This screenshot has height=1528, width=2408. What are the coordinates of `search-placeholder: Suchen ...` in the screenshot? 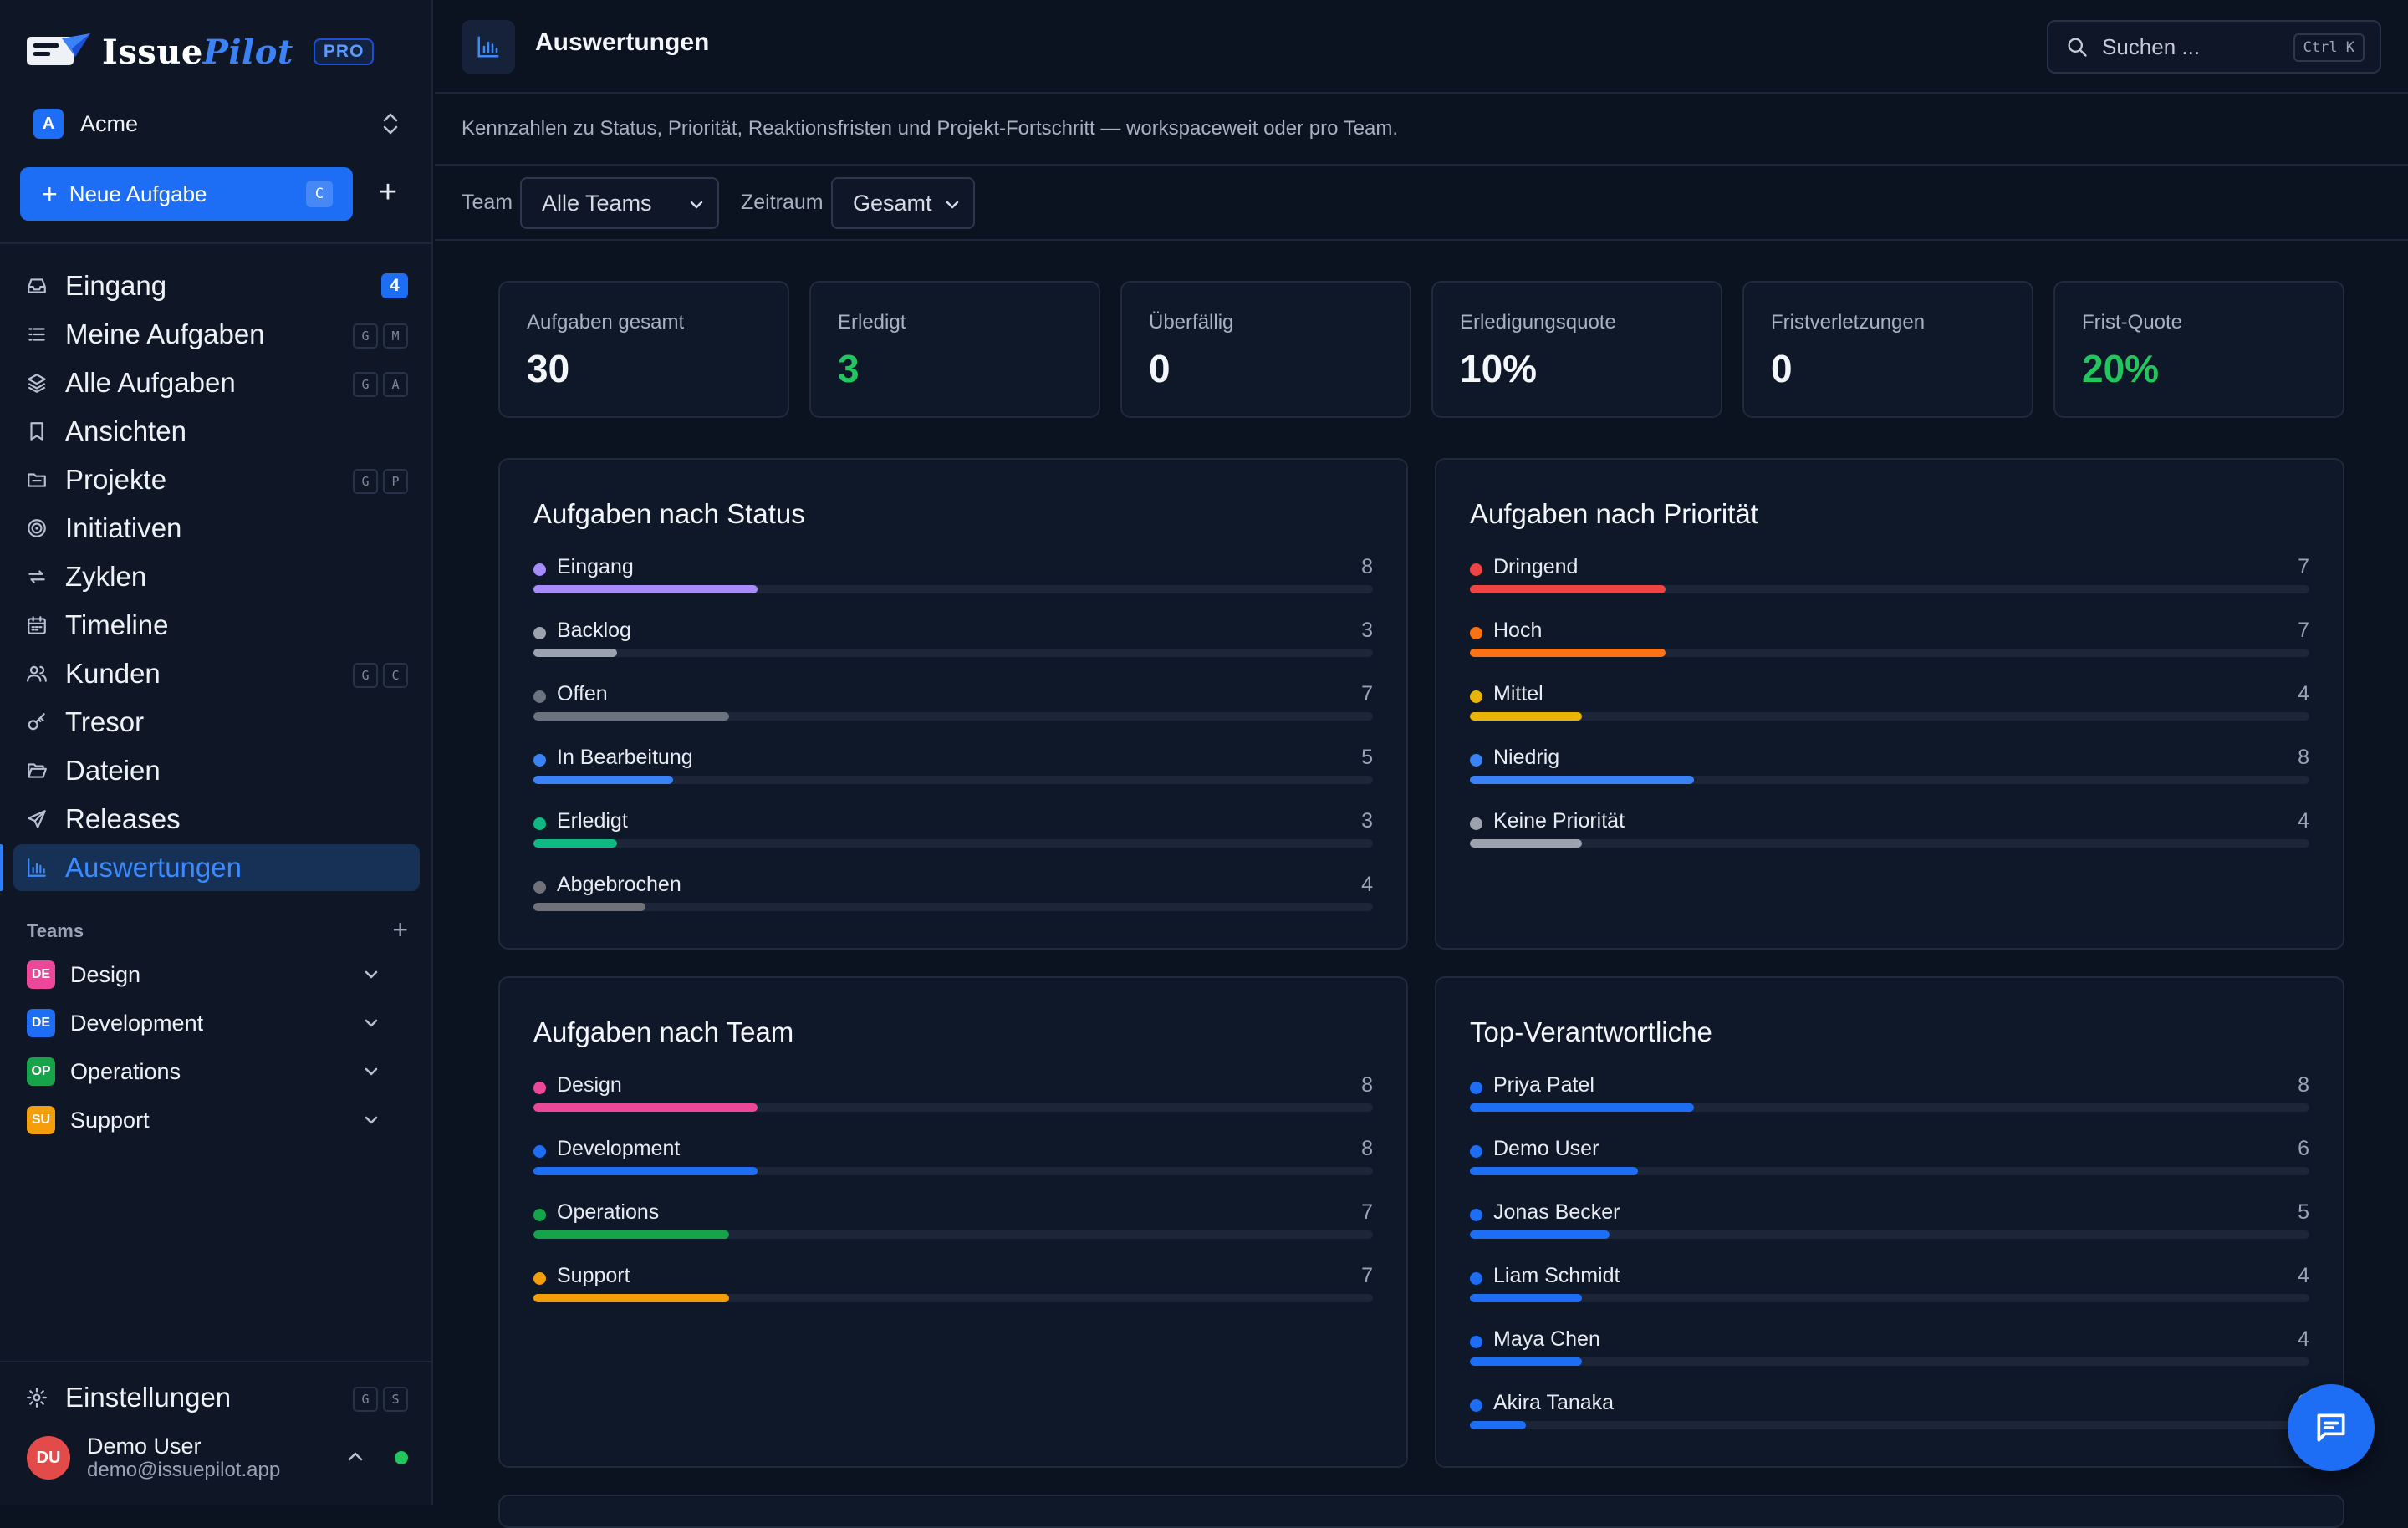 It's located at (2151, 46).